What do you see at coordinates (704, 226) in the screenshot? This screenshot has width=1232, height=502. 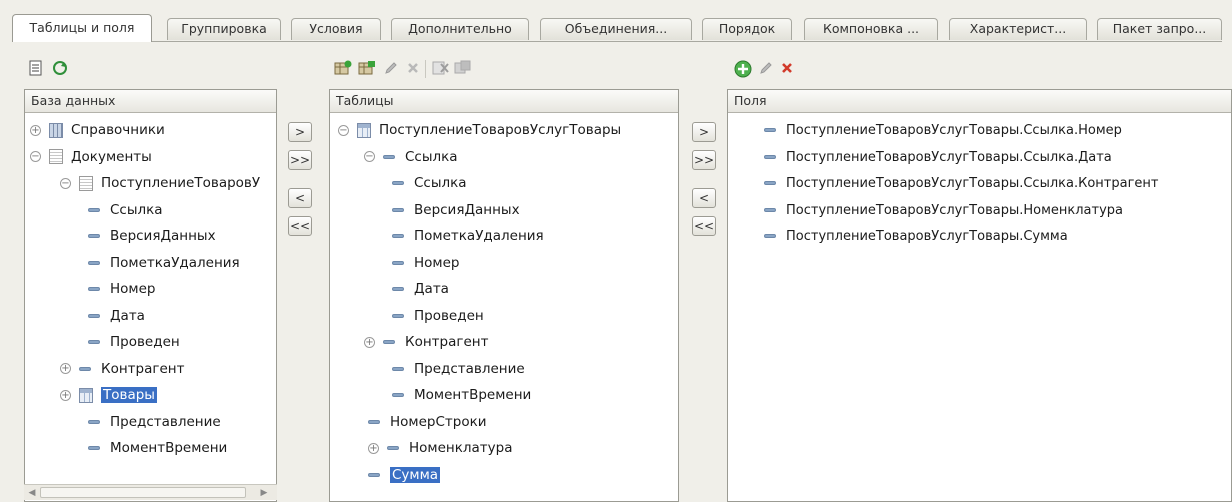 I see `remove-all-fields-button: <<` at bounding box center [704, 226].